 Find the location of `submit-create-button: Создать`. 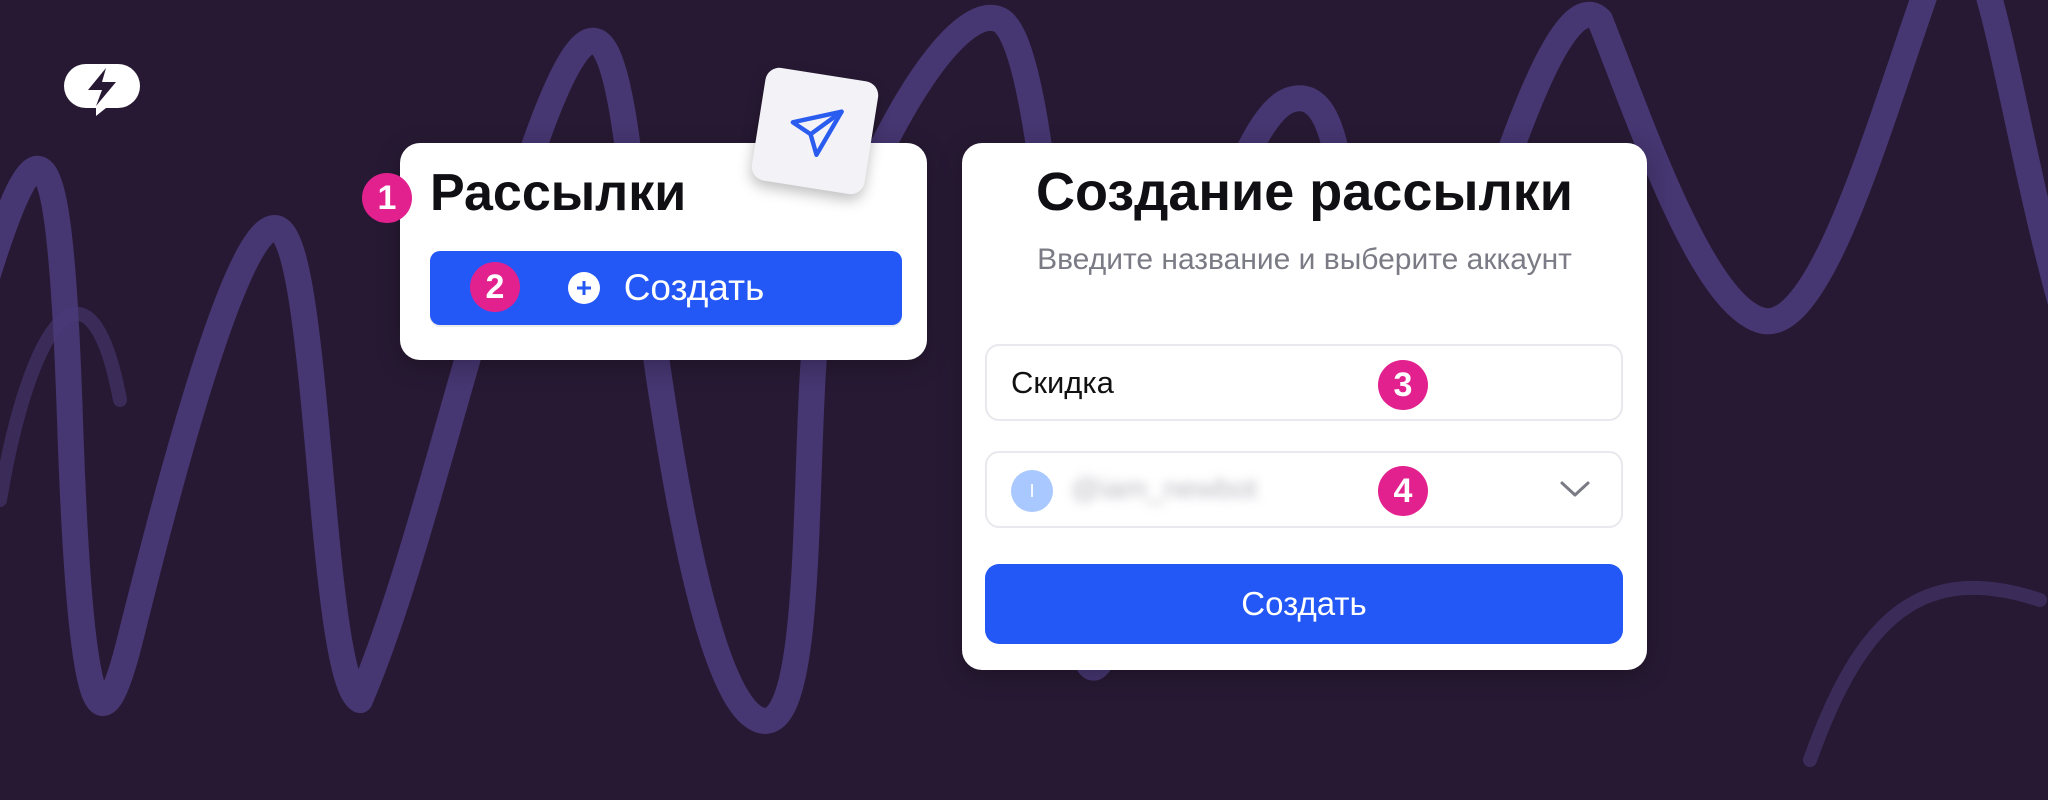

submit-create-button: Создать is located at coordinates (1304, 604).